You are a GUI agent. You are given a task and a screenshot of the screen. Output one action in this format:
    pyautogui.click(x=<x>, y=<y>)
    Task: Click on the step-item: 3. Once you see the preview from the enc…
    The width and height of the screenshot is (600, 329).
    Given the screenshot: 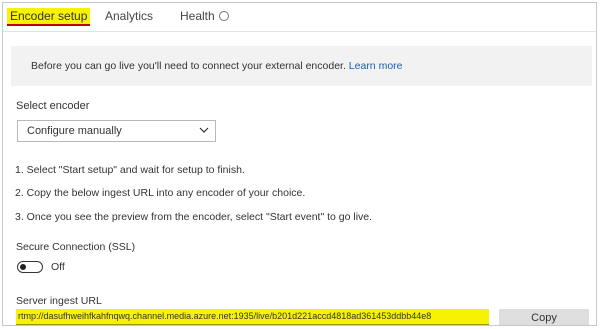 What is the action you would take?
    pyautogui.click(x=194, y=217)
    